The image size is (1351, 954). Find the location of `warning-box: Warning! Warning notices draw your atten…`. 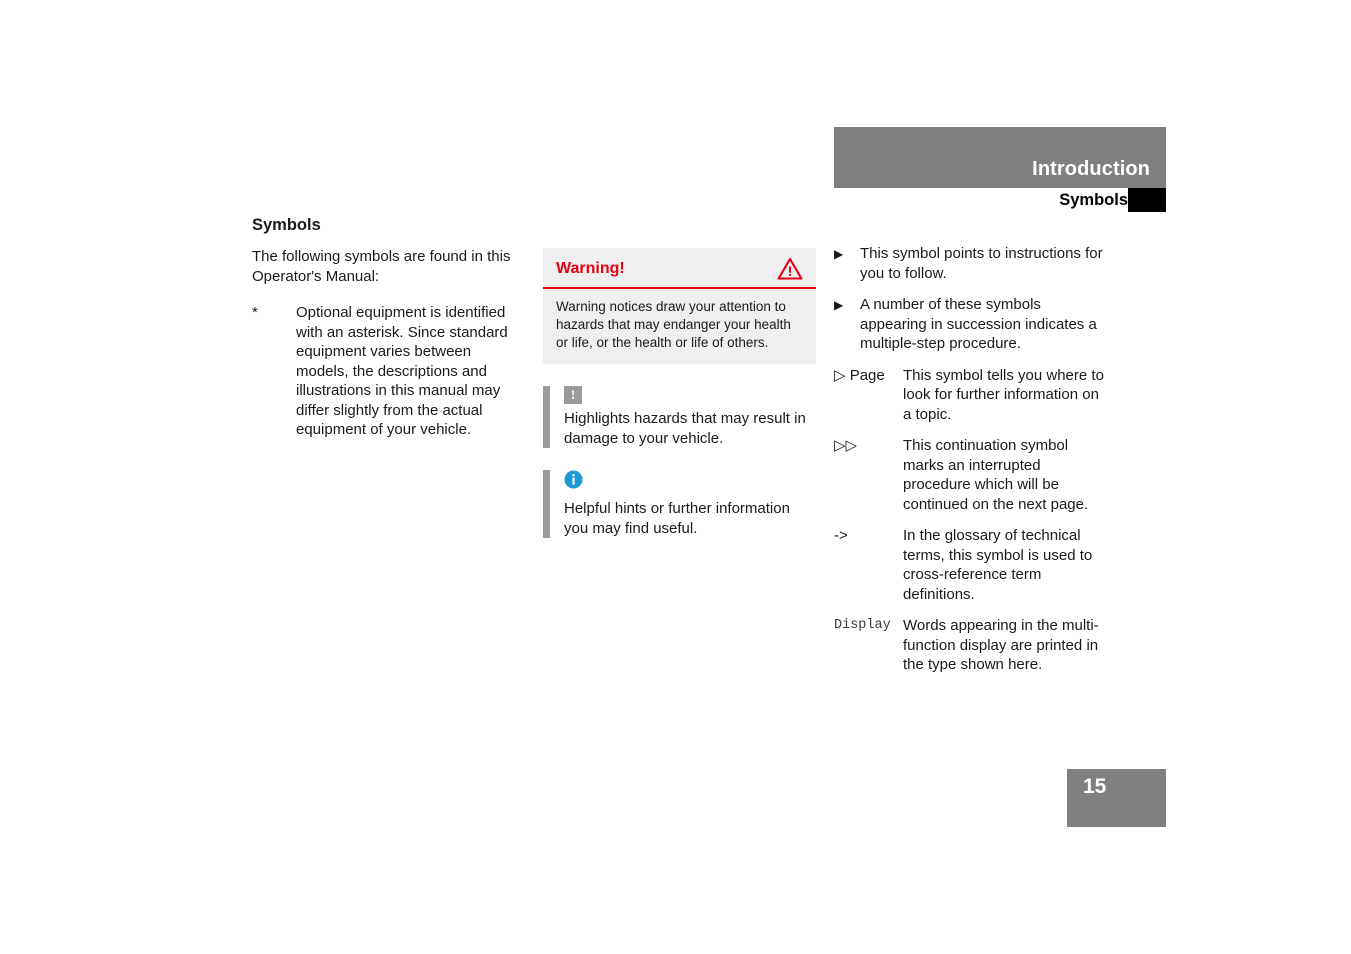

warning-box: Warning! Warning notices draw your atten… is located at coordinates (679, 306).